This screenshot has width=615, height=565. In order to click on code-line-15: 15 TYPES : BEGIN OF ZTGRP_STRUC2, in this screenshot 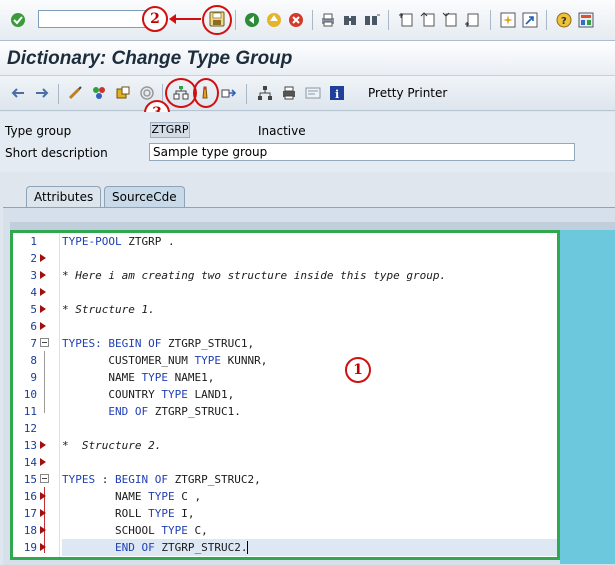, I will do `click(142, 479)`.